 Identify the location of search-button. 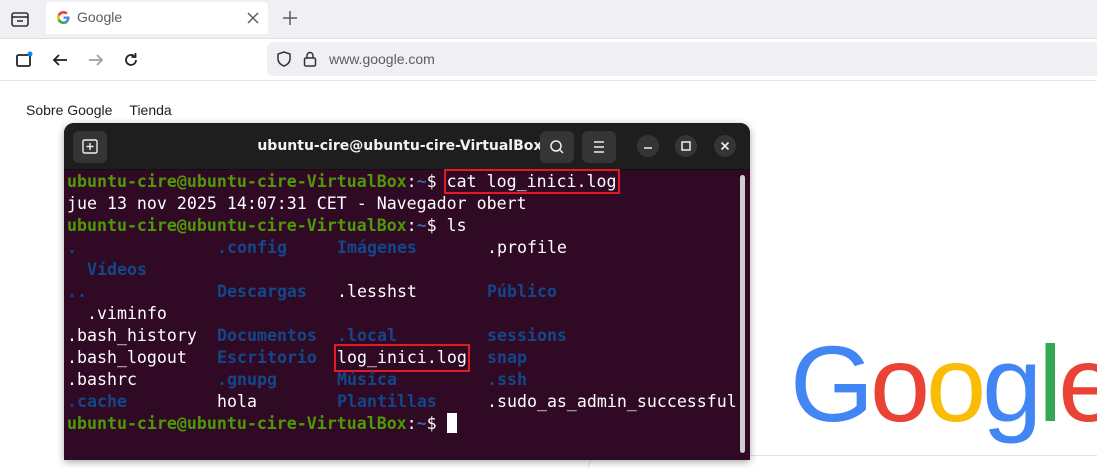
(557, 147).